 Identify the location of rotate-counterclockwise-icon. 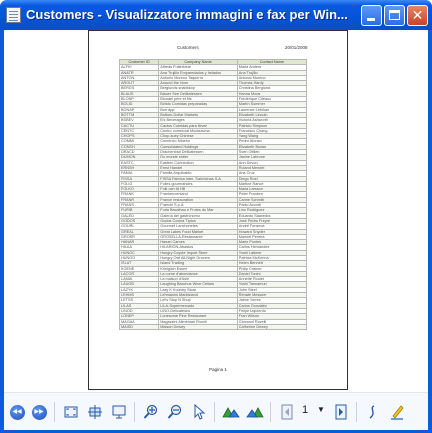
(255, 412).